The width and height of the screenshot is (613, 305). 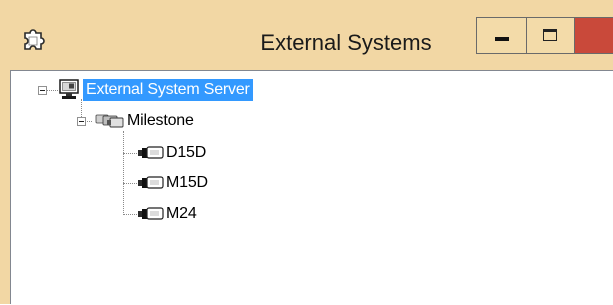 What do you see at coordinates (502, 39) in the screenshot?
I see `minimize-icon` at bounding box center [502, 39].